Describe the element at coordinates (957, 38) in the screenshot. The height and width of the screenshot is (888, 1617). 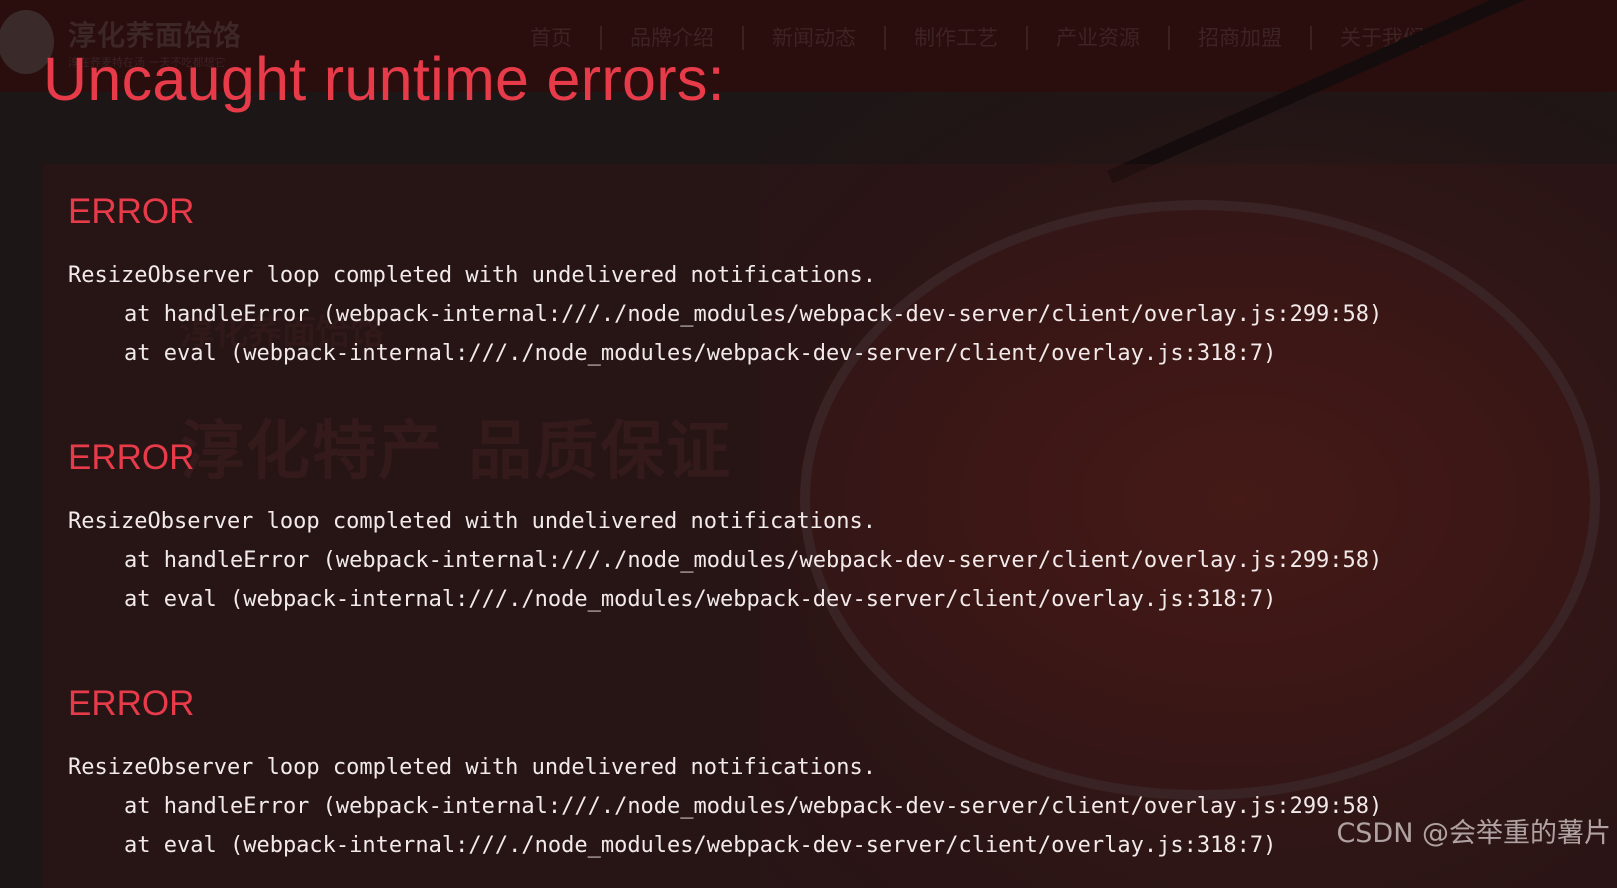
I see `nav-item-craft: 制作工艺` at that location.